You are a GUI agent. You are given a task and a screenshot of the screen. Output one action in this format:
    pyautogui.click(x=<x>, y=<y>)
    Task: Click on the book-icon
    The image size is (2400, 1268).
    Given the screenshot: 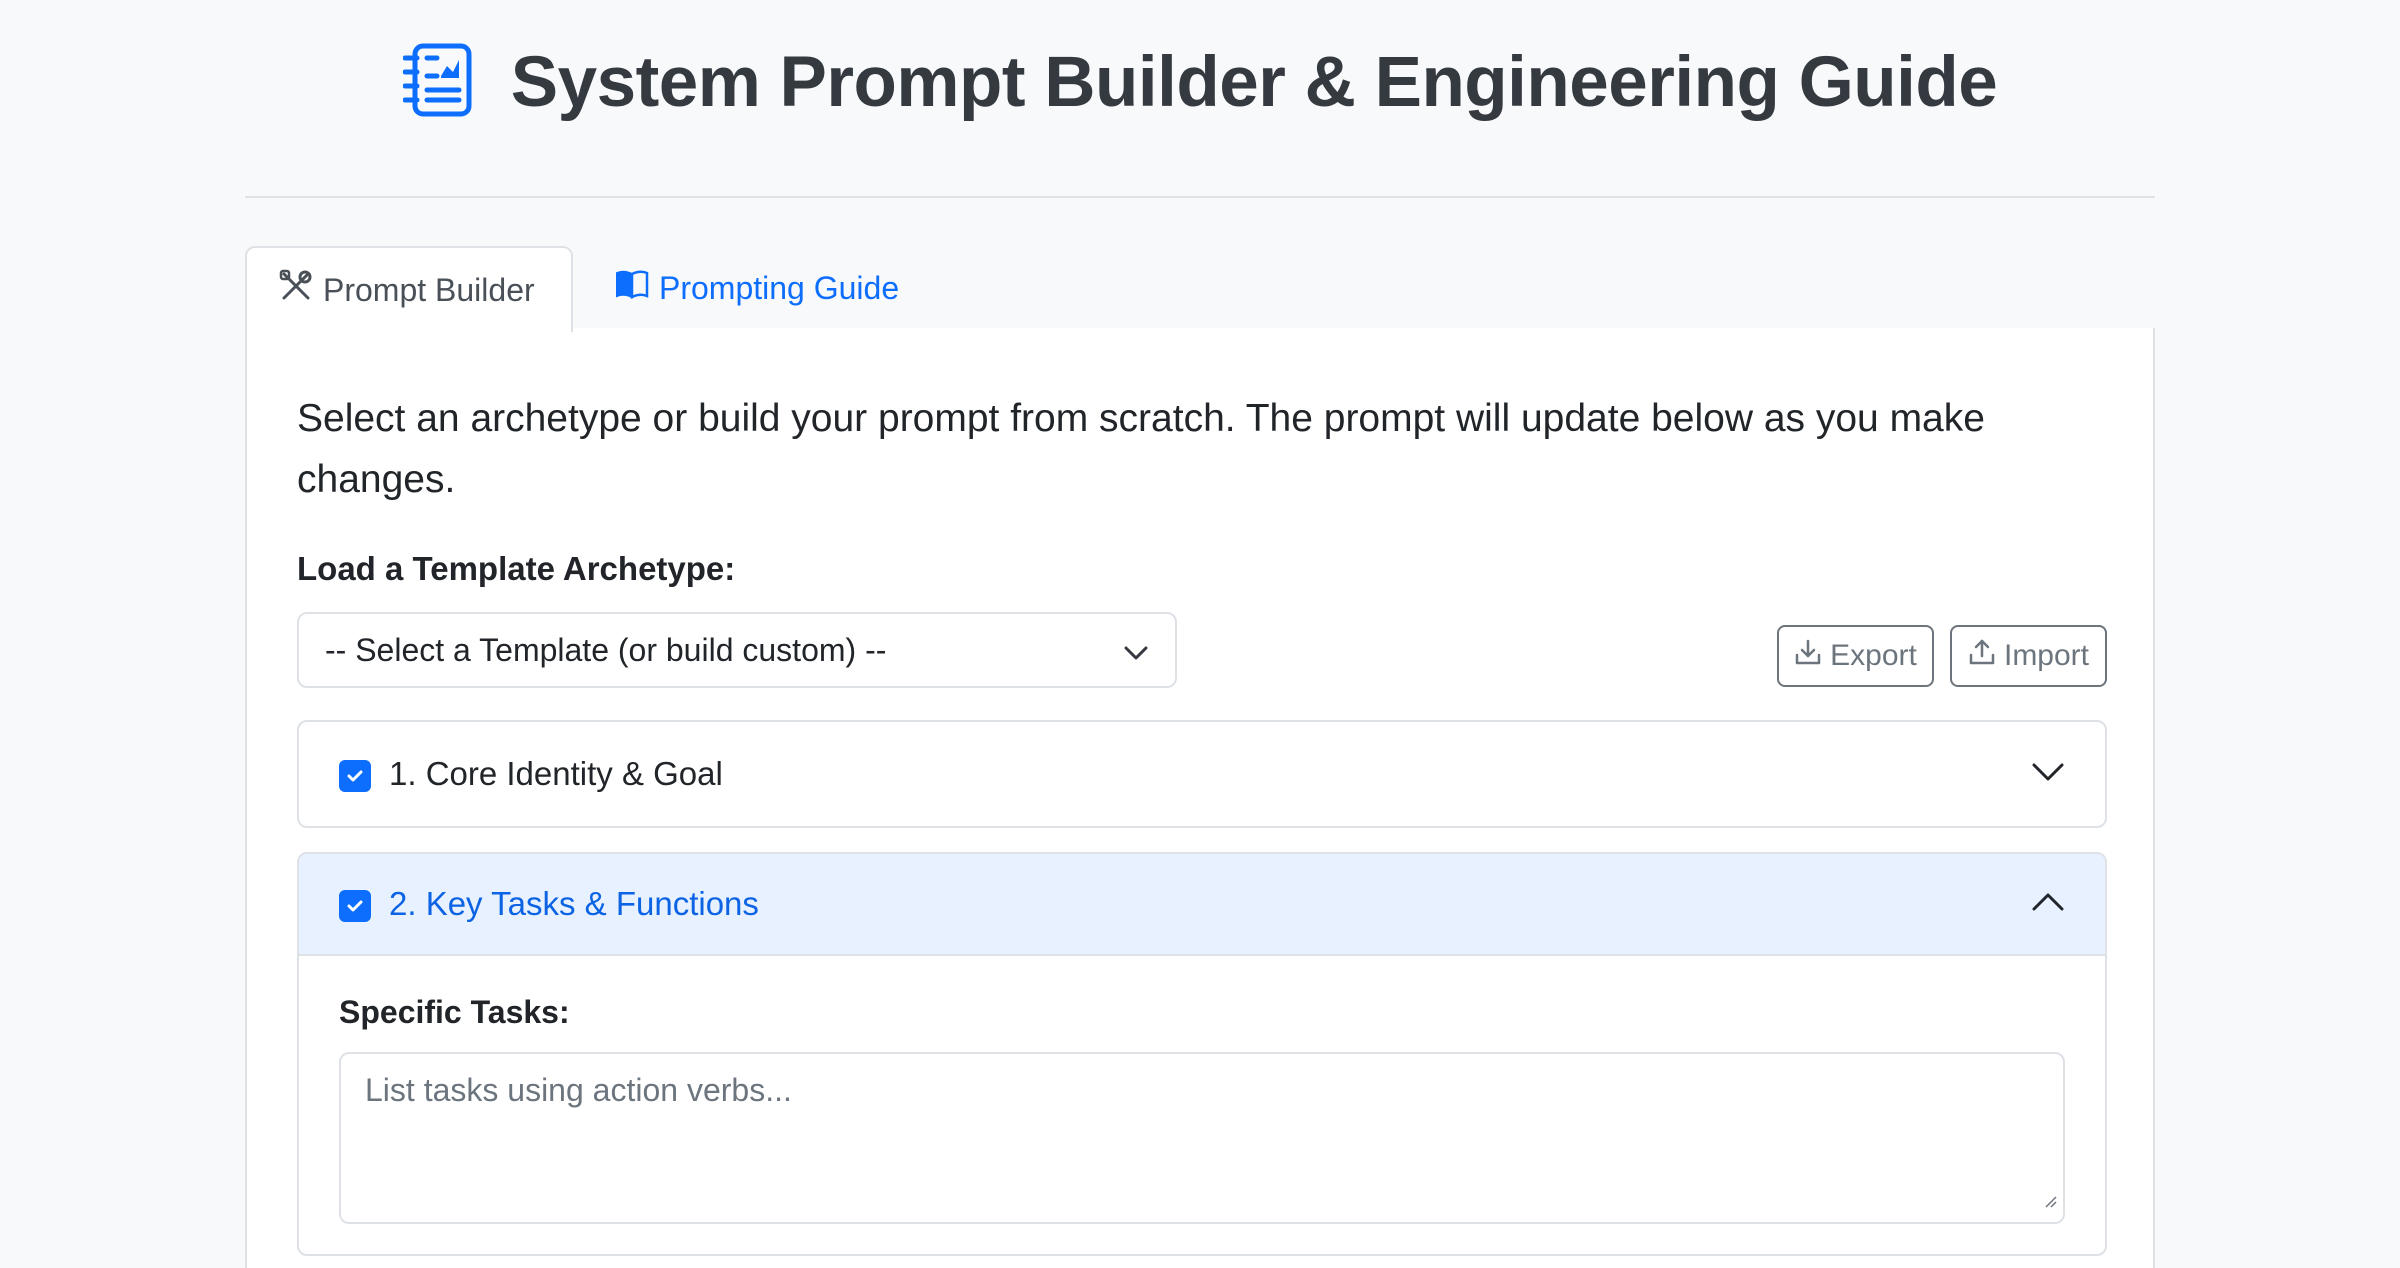 What is the action you would take?
    pyautogui.click(x=632, y=288)
    